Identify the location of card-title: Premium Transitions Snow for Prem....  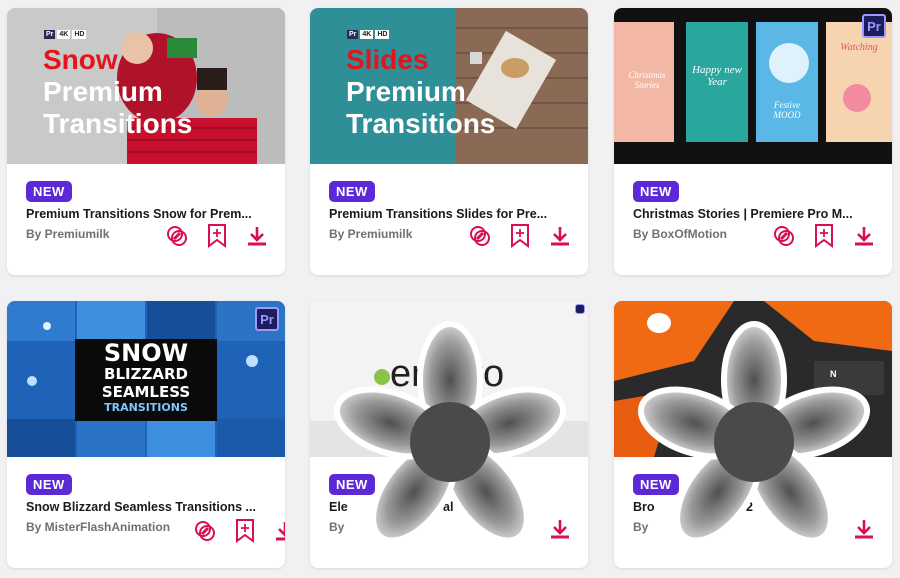
(146, 214).